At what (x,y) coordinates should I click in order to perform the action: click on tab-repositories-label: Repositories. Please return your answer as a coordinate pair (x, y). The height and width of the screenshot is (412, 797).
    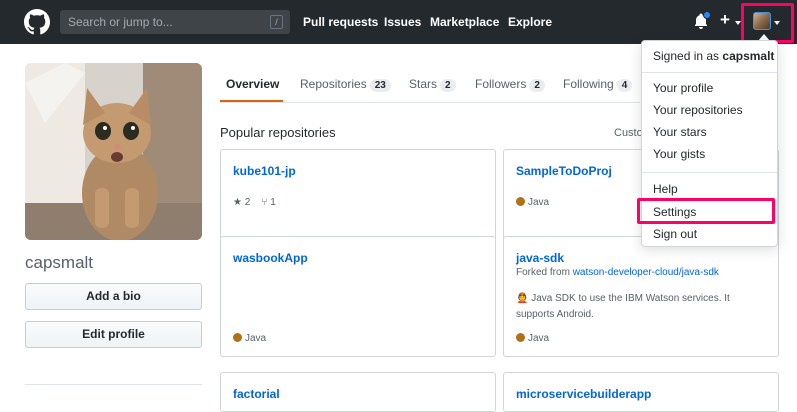
    Looking at the image, I should click on (333, 84).